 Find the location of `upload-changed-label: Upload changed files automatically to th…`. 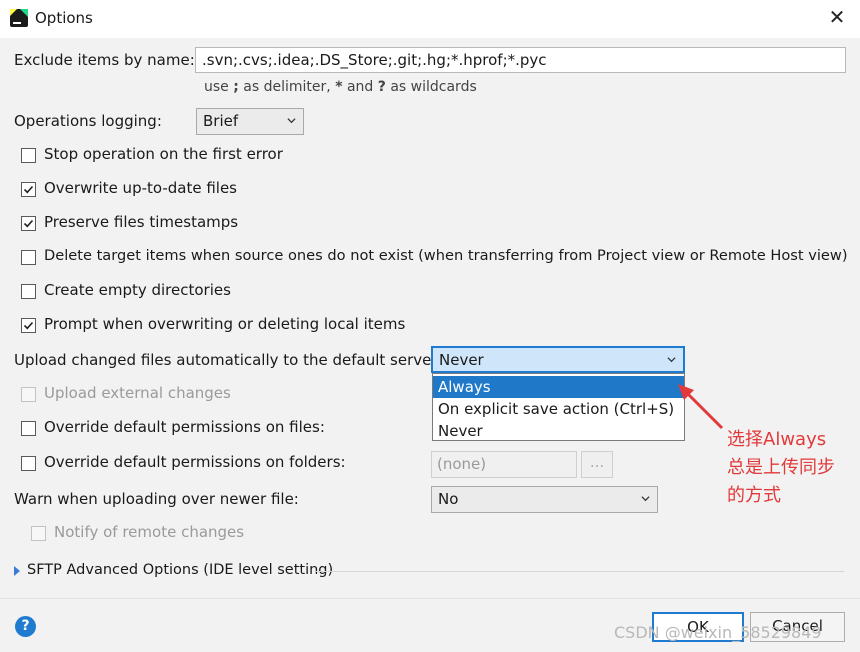

upload-changed-label: Upload changed files automatically to th… is located at coordinates (226, 360).